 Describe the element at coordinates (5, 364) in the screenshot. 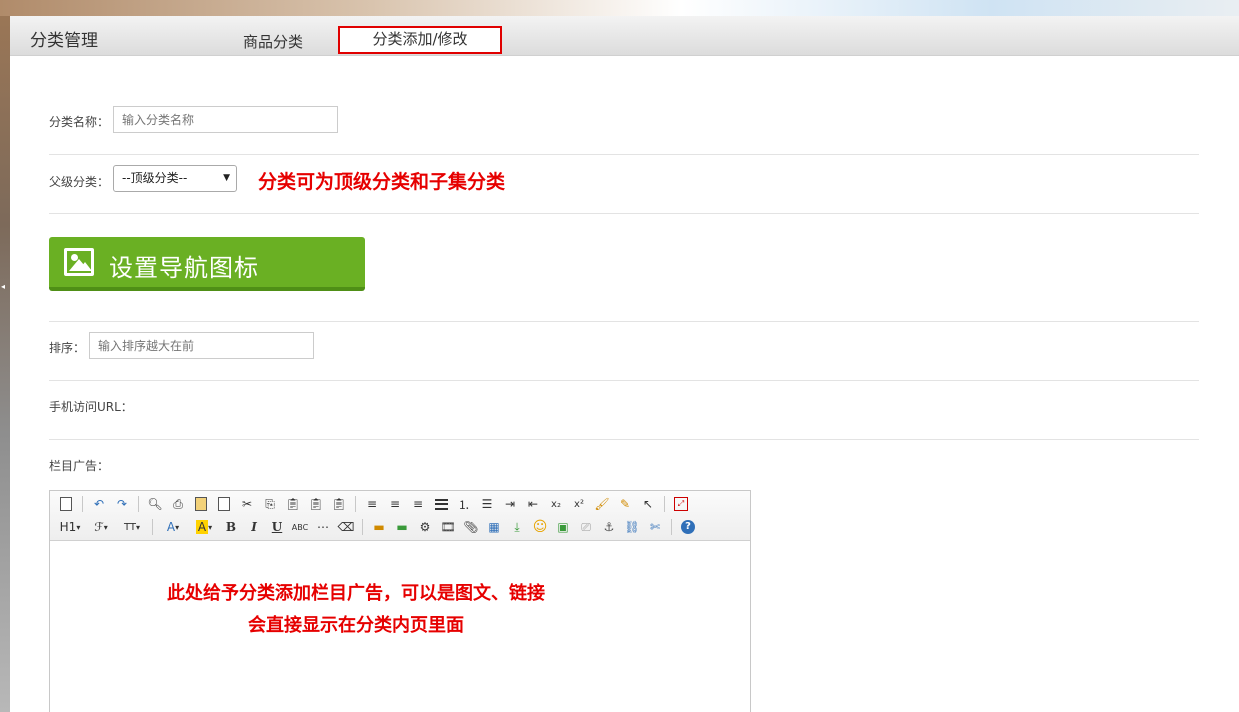

I see `left-sidebar-edge: ◂` at that location.